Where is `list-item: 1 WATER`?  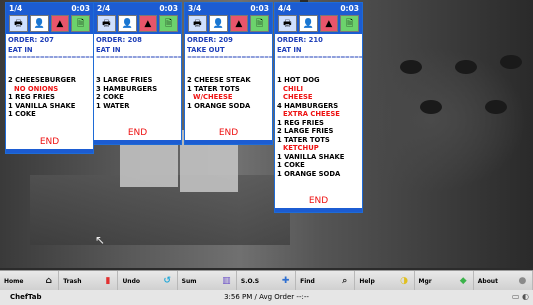 list-item: 1 WATER is located at coordinates (113, 105).